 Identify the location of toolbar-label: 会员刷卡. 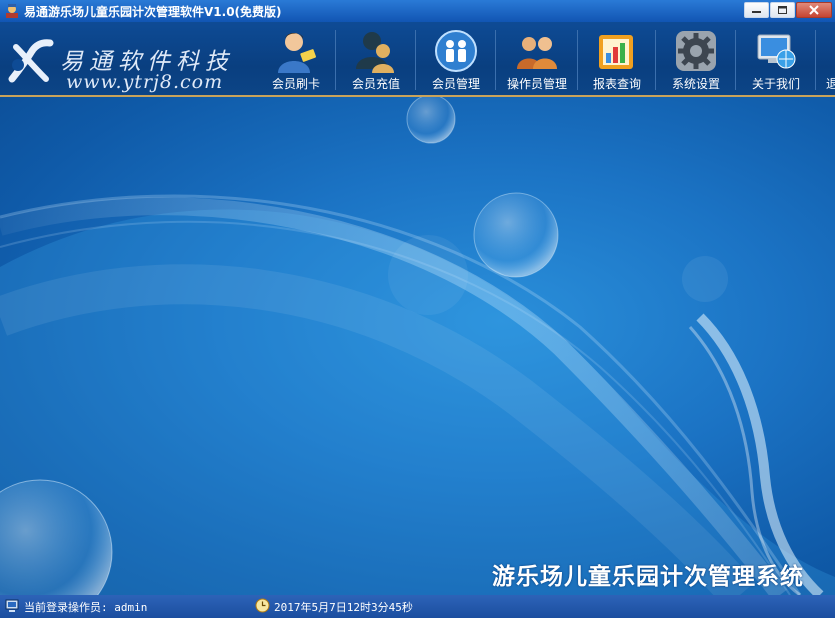
(295, 84).